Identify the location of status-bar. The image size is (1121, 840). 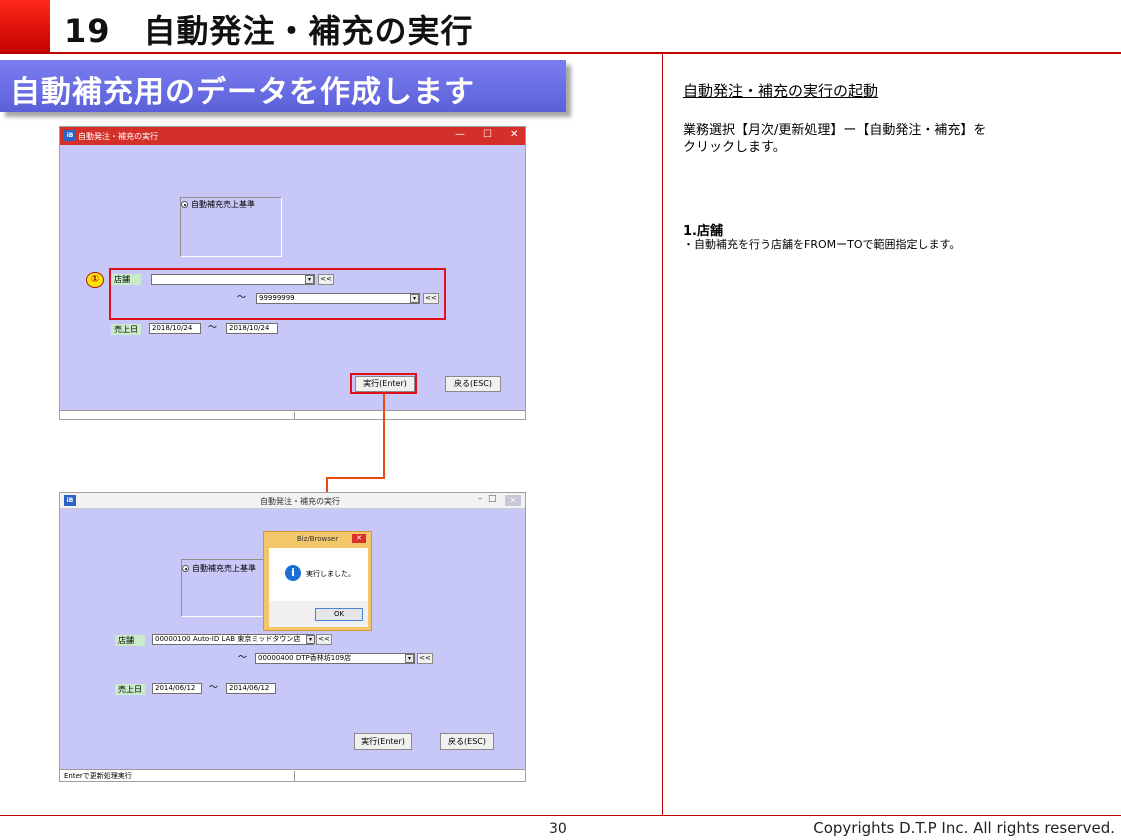
(292, 414).